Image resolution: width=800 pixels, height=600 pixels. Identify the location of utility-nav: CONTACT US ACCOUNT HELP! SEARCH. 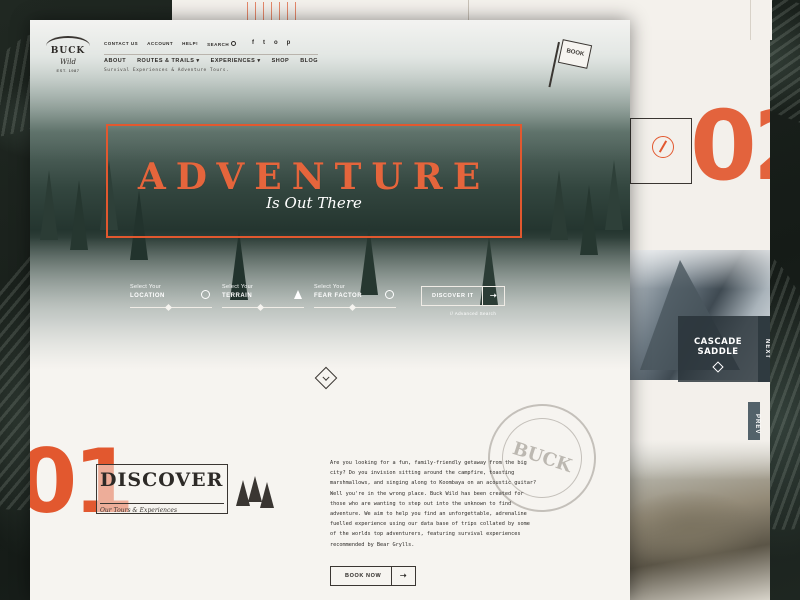
(170, 44).